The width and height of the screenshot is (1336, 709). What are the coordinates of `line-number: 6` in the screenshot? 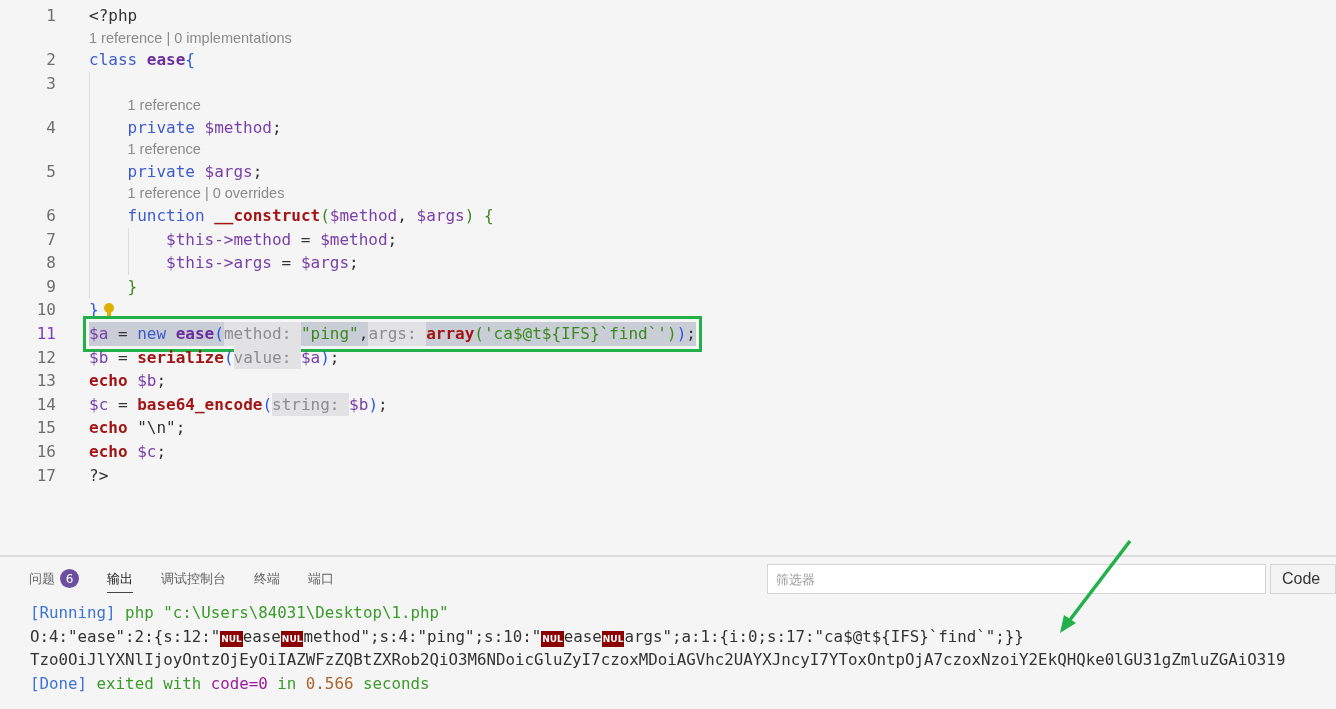 It's located at (51, 215).